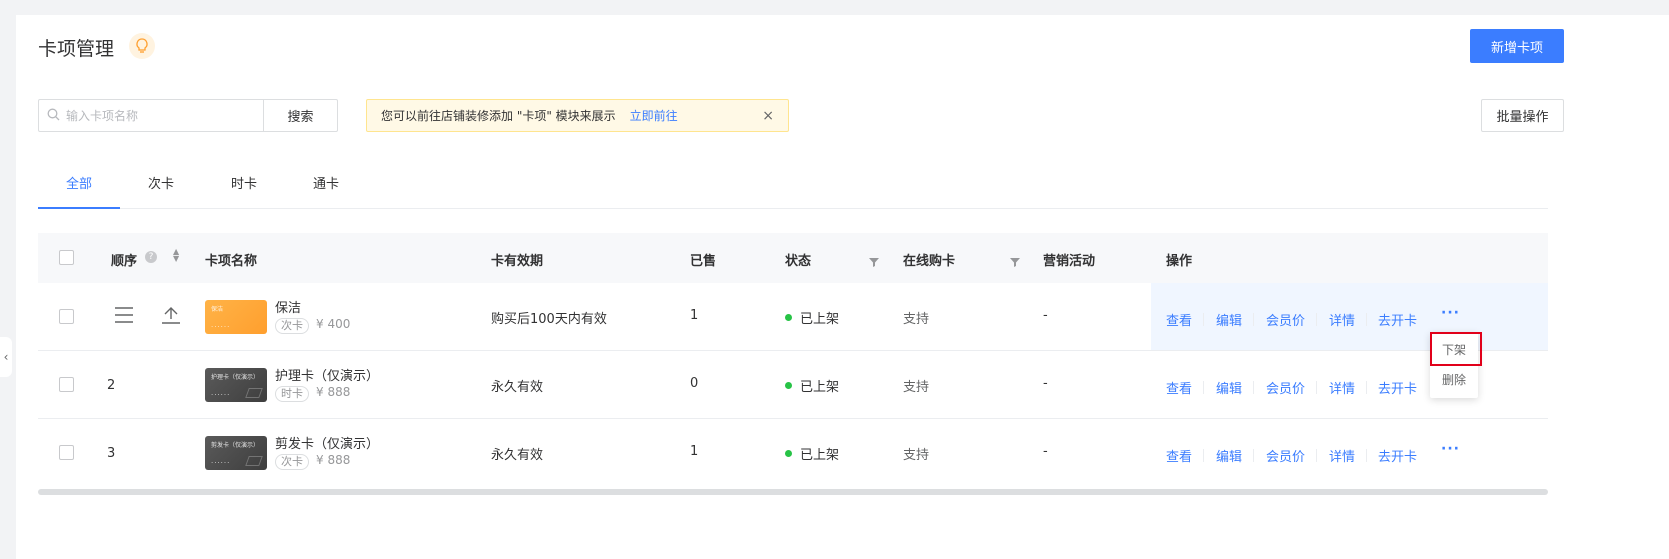 Image resolution: width=1669 pixels, height=559 pixels. What do you see at coordinates (1456, 349) in the screenshot?
I see `highlight-box` at bounding box center [1456, 349].